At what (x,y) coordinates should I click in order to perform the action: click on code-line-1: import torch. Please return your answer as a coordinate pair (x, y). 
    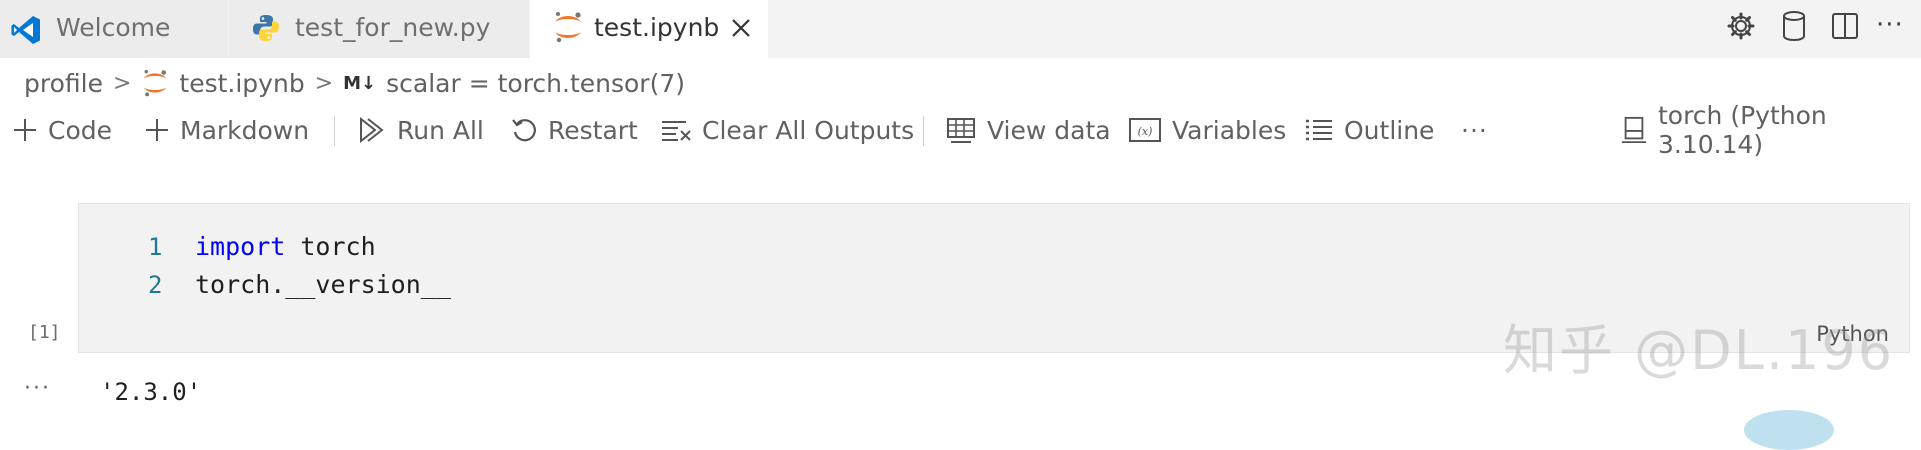
    Looking at the image, I should click on (285, 246).